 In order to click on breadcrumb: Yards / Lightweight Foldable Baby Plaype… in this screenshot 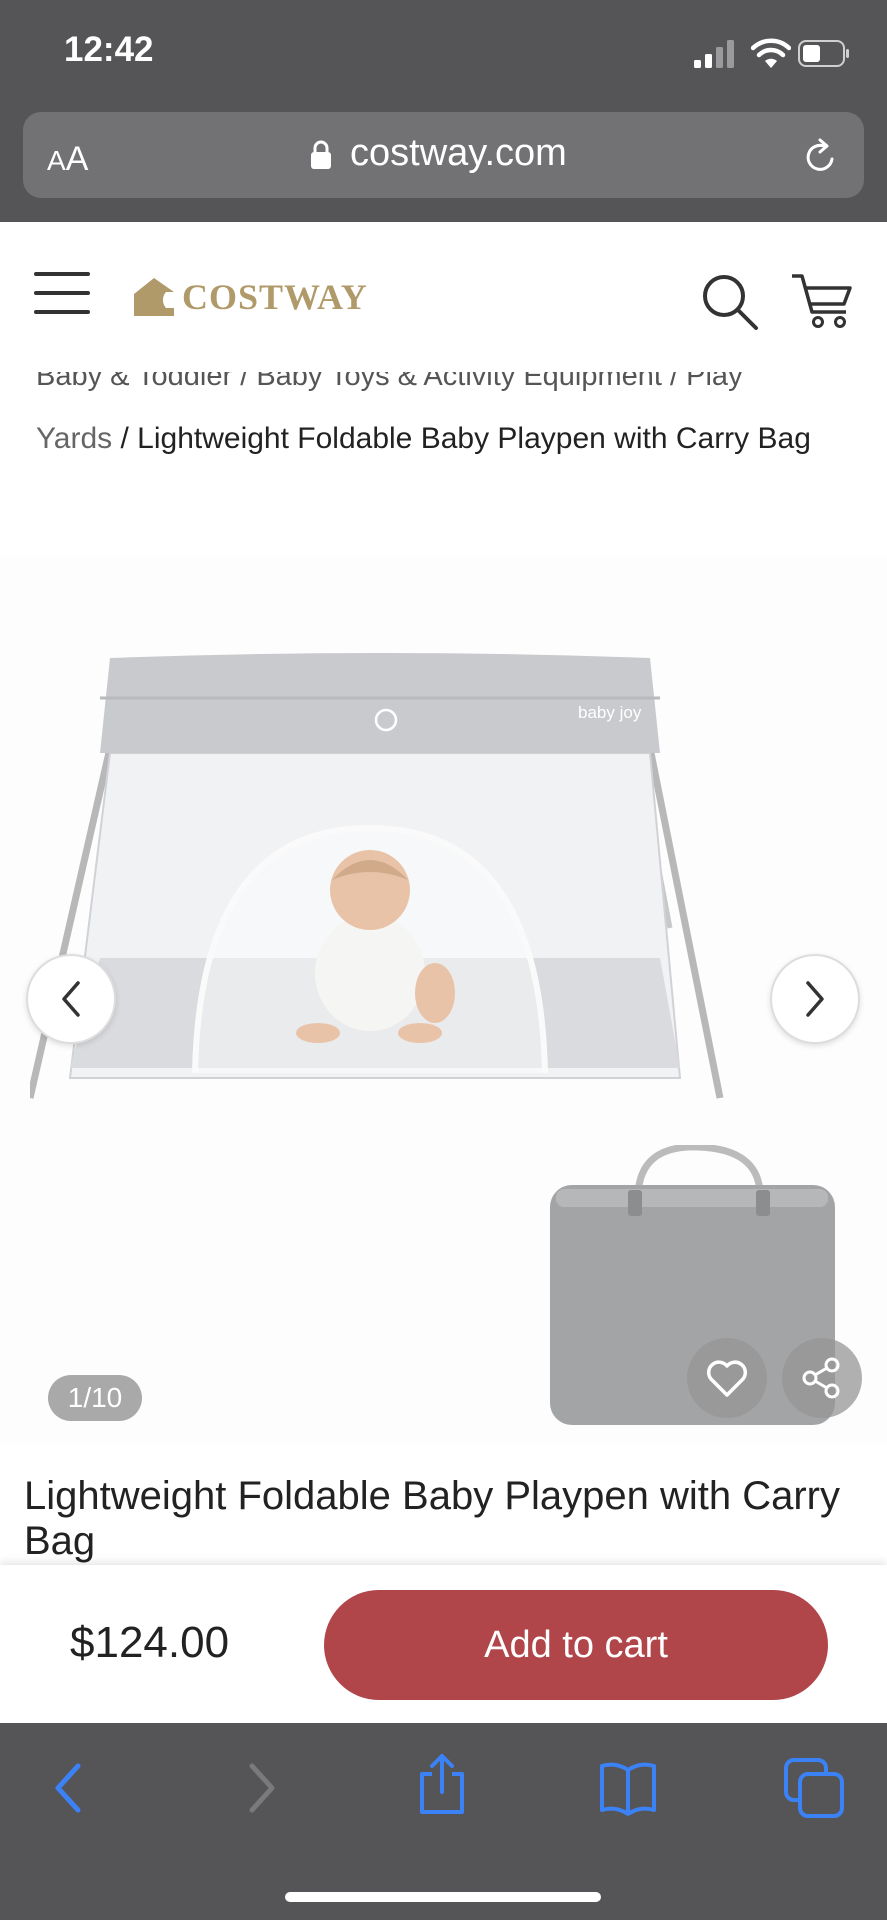, I will do `click(446, 438)`.